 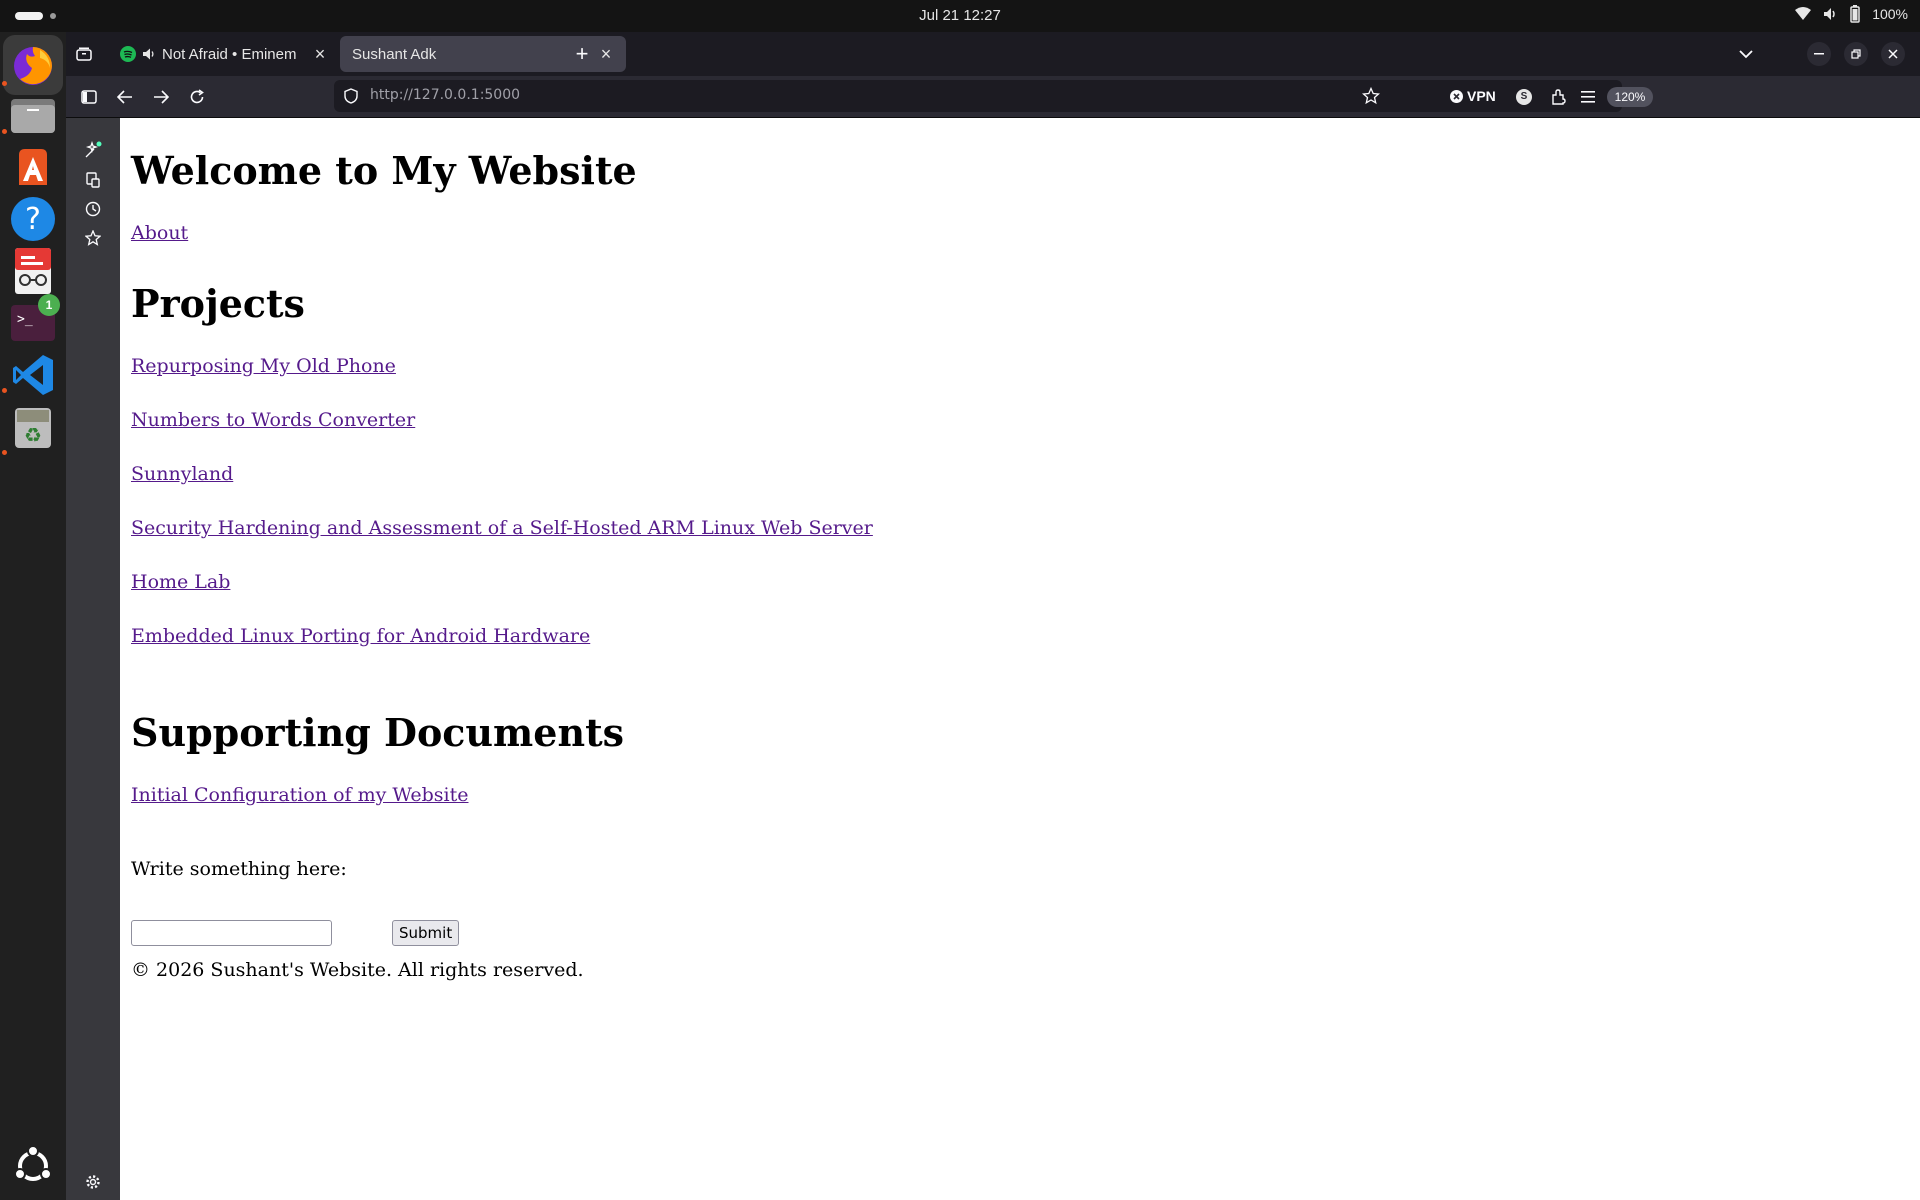 I want to click on sidebar-toggle-icon, so click(x=89, y=97).